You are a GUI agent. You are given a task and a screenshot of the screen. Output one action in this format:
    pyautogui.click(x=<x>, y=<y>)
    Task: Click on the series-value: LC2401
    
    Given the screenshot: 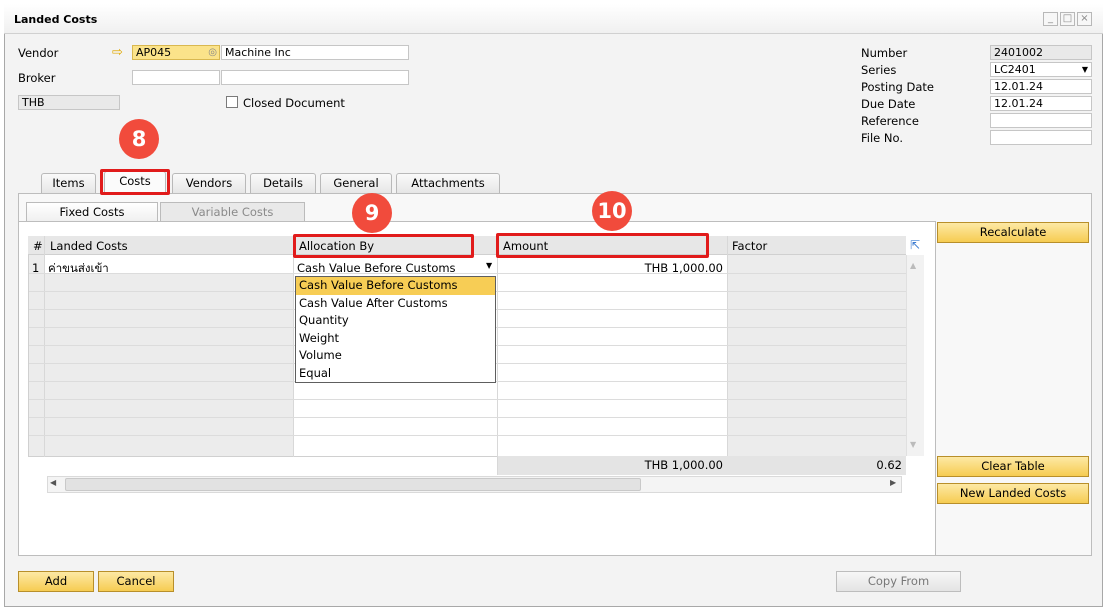 What is the action you would take?
    pyautogui.click(x=1015, y=69)
    